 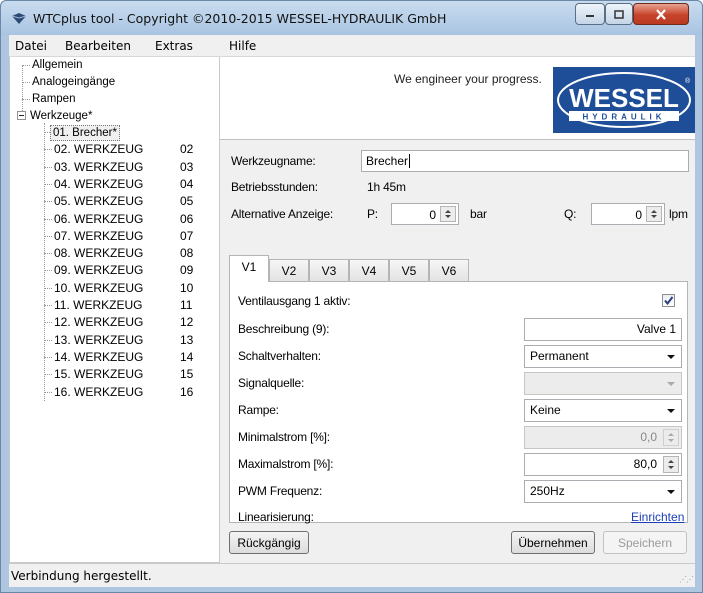 I want to click on checkmark-icon, so click(x=669, y=301).